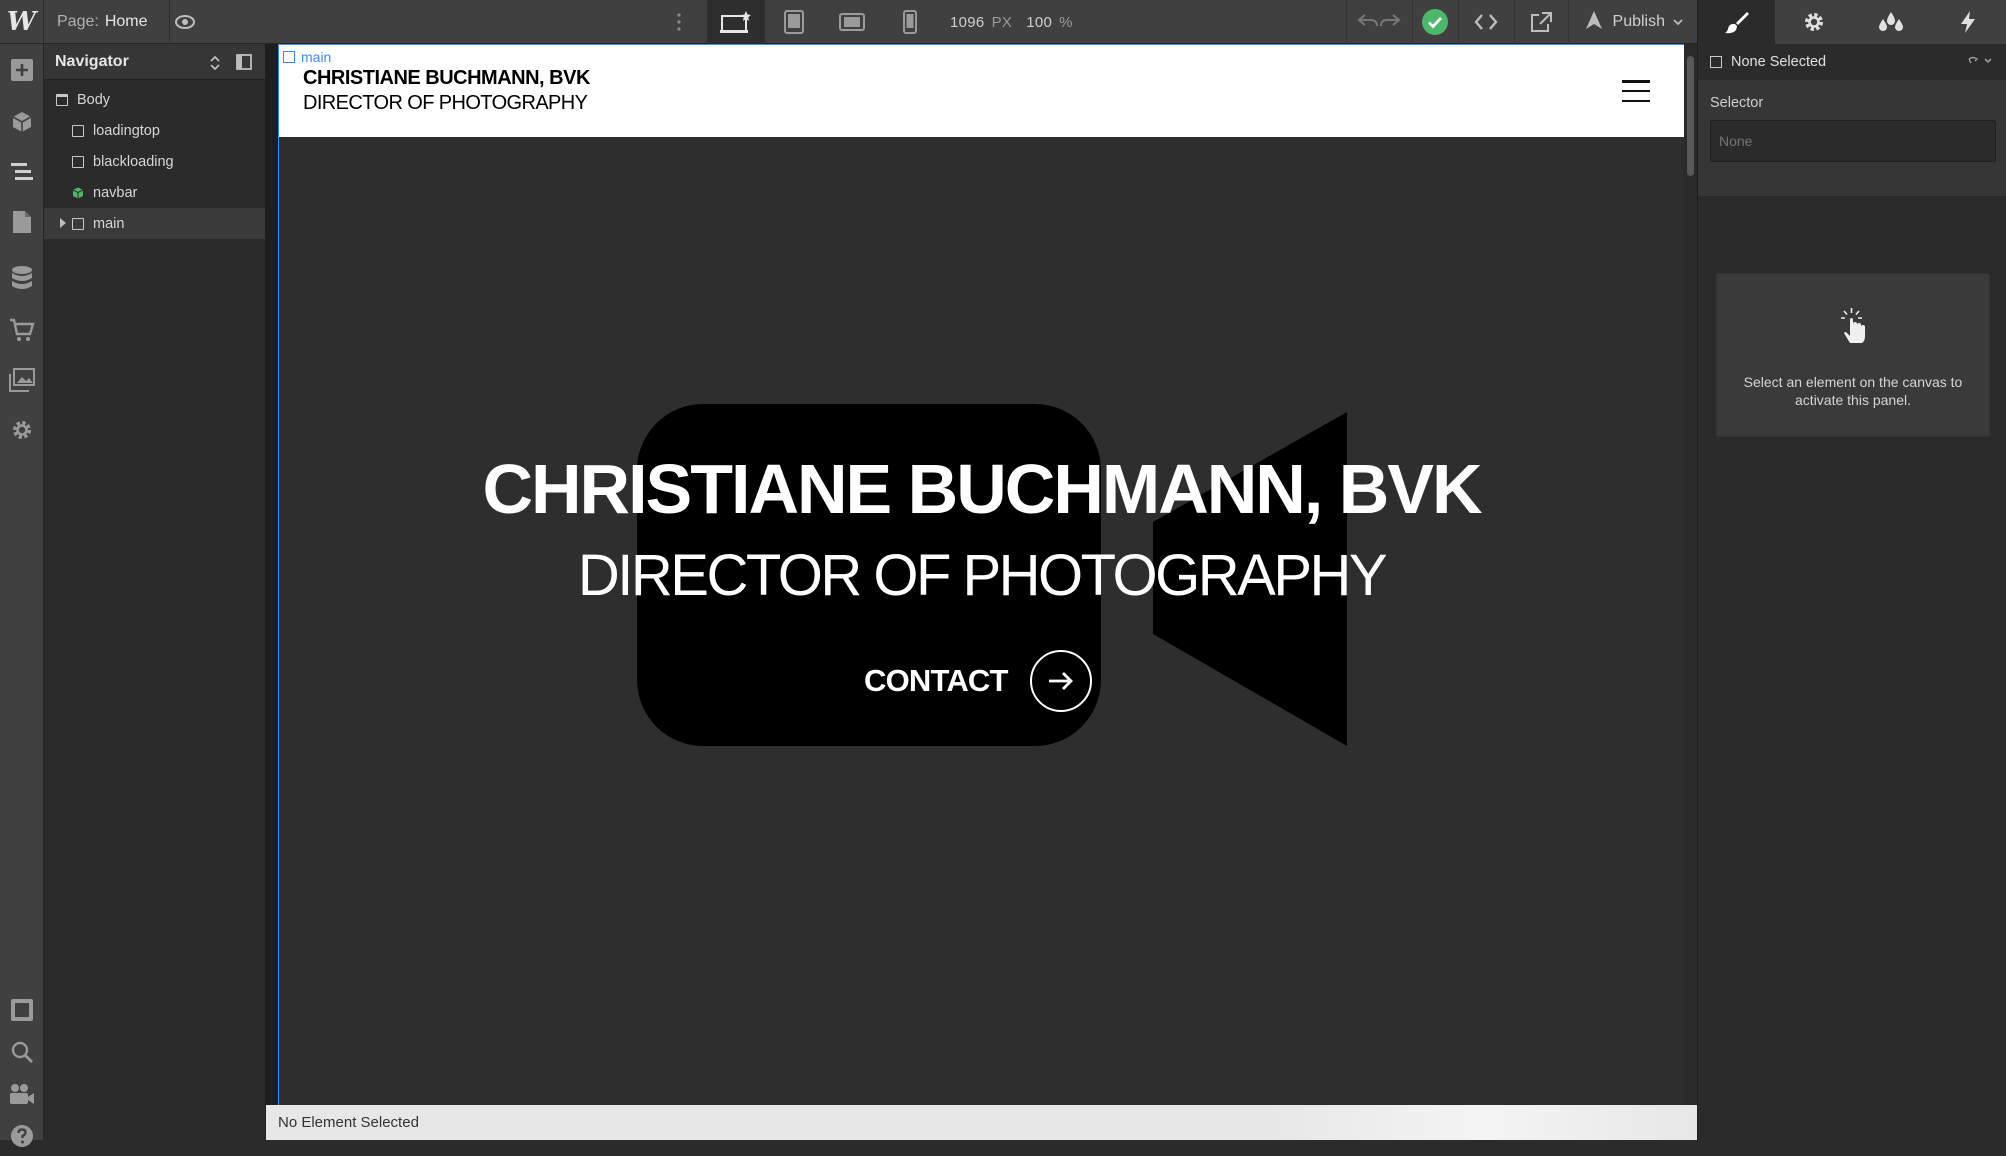 The width and height of the screenshot is (2006, 1156). Describe the element at coordinates (1891, 22) in the screenshot. I see `style-manager-drops-icon` at that location.